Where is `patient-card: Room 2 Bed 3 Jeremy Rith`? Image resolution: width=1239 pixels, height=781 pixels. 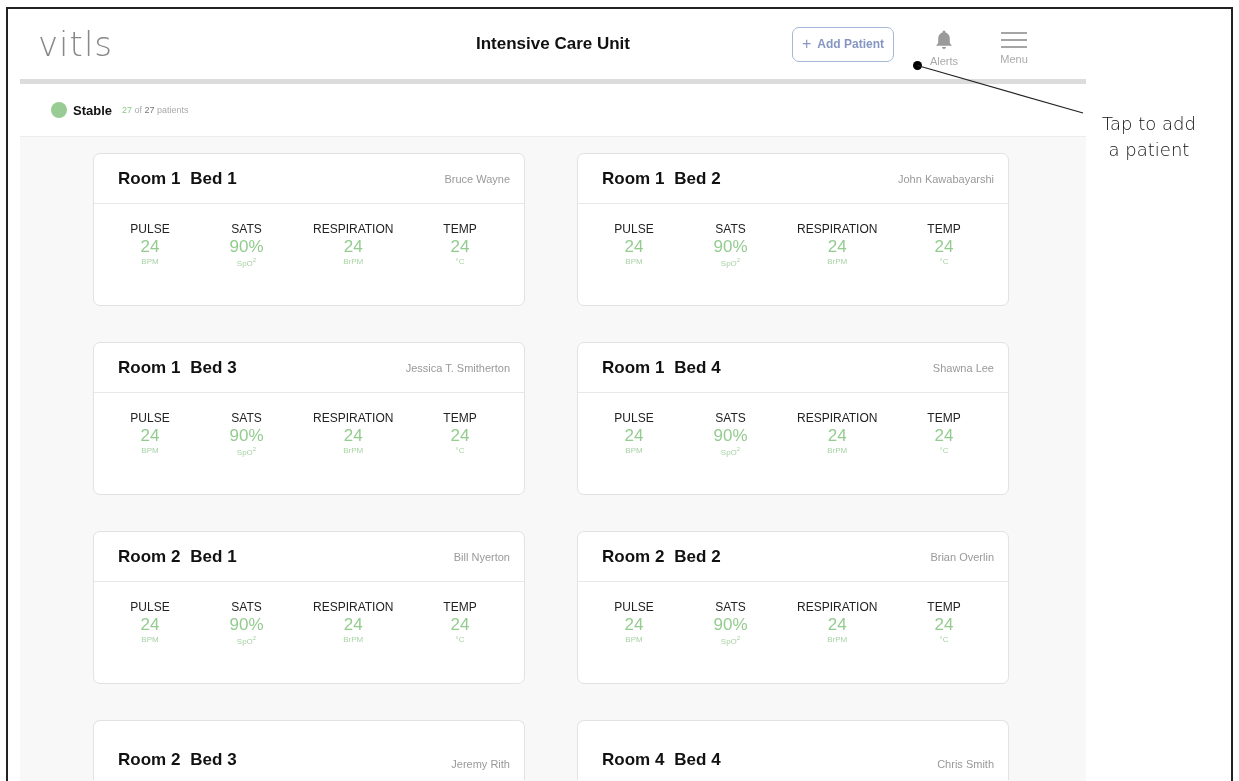
patient-card: Room 2 Bed 3 Jeremy Rith is located at coordinates (309, 750).